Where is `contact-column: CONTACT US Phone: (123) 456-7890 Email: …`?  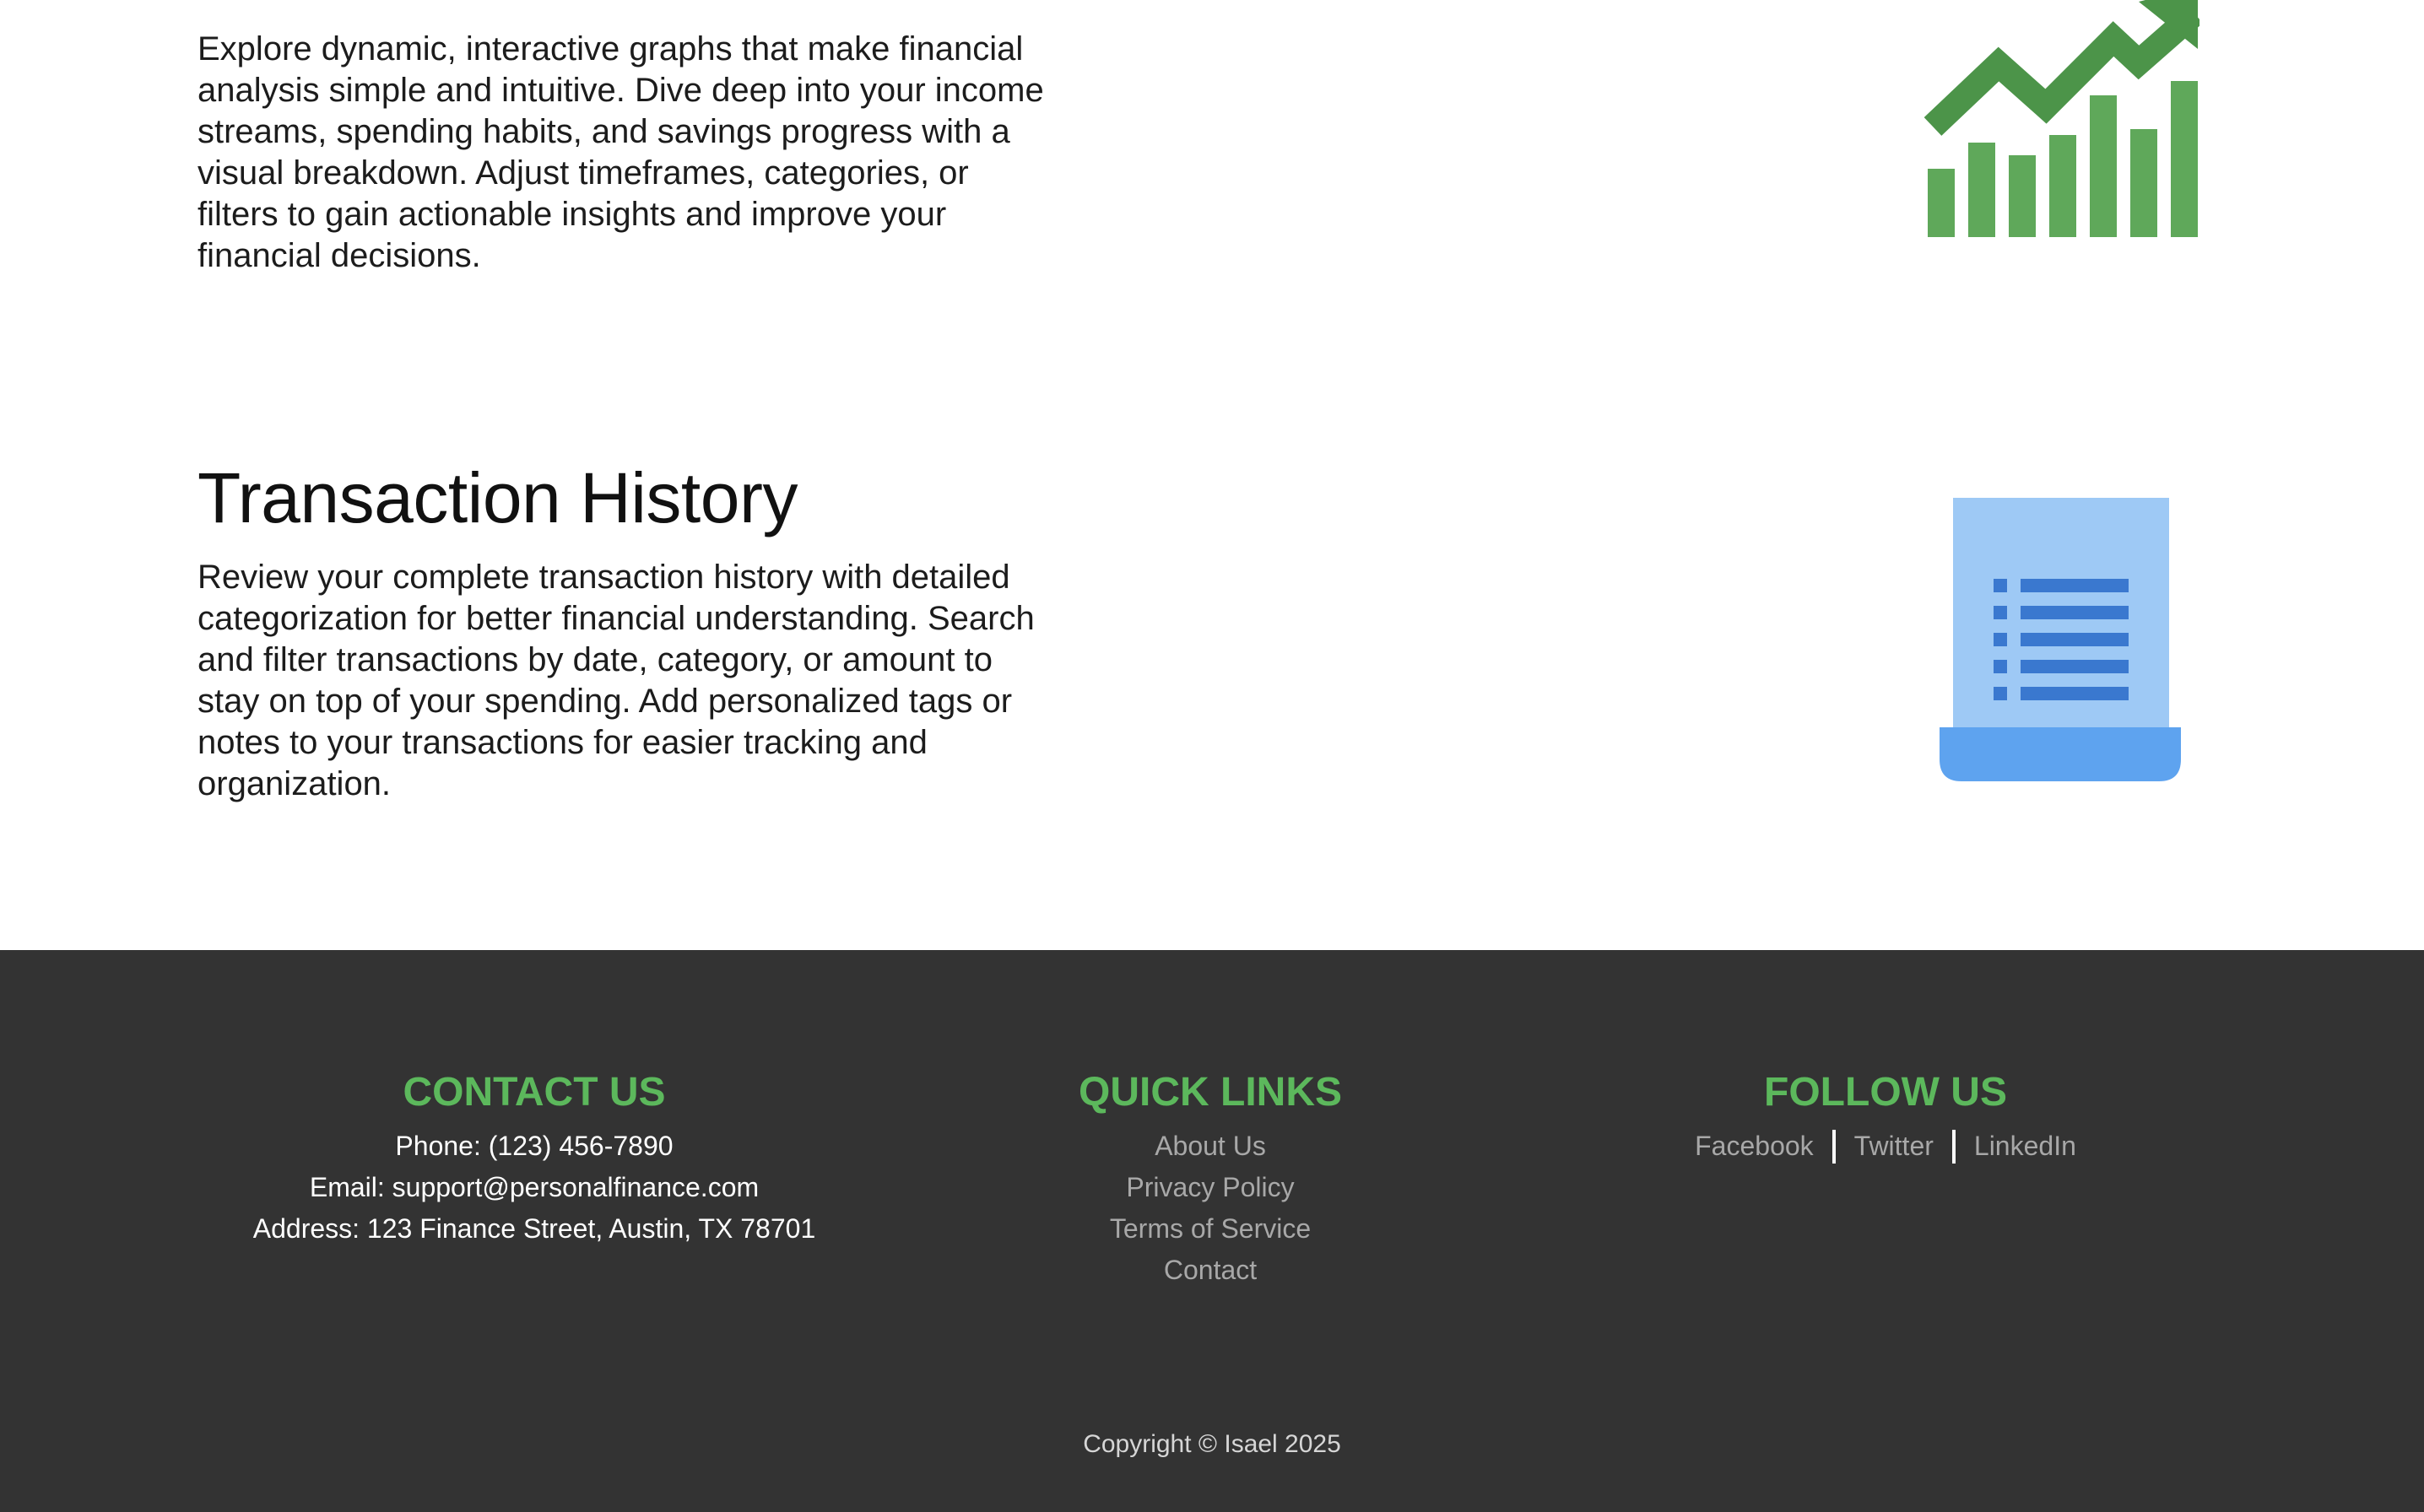
contact-column: CONTACT US Phone: (123) 456-7890 Email: … is located at coordinates (534, 1159).